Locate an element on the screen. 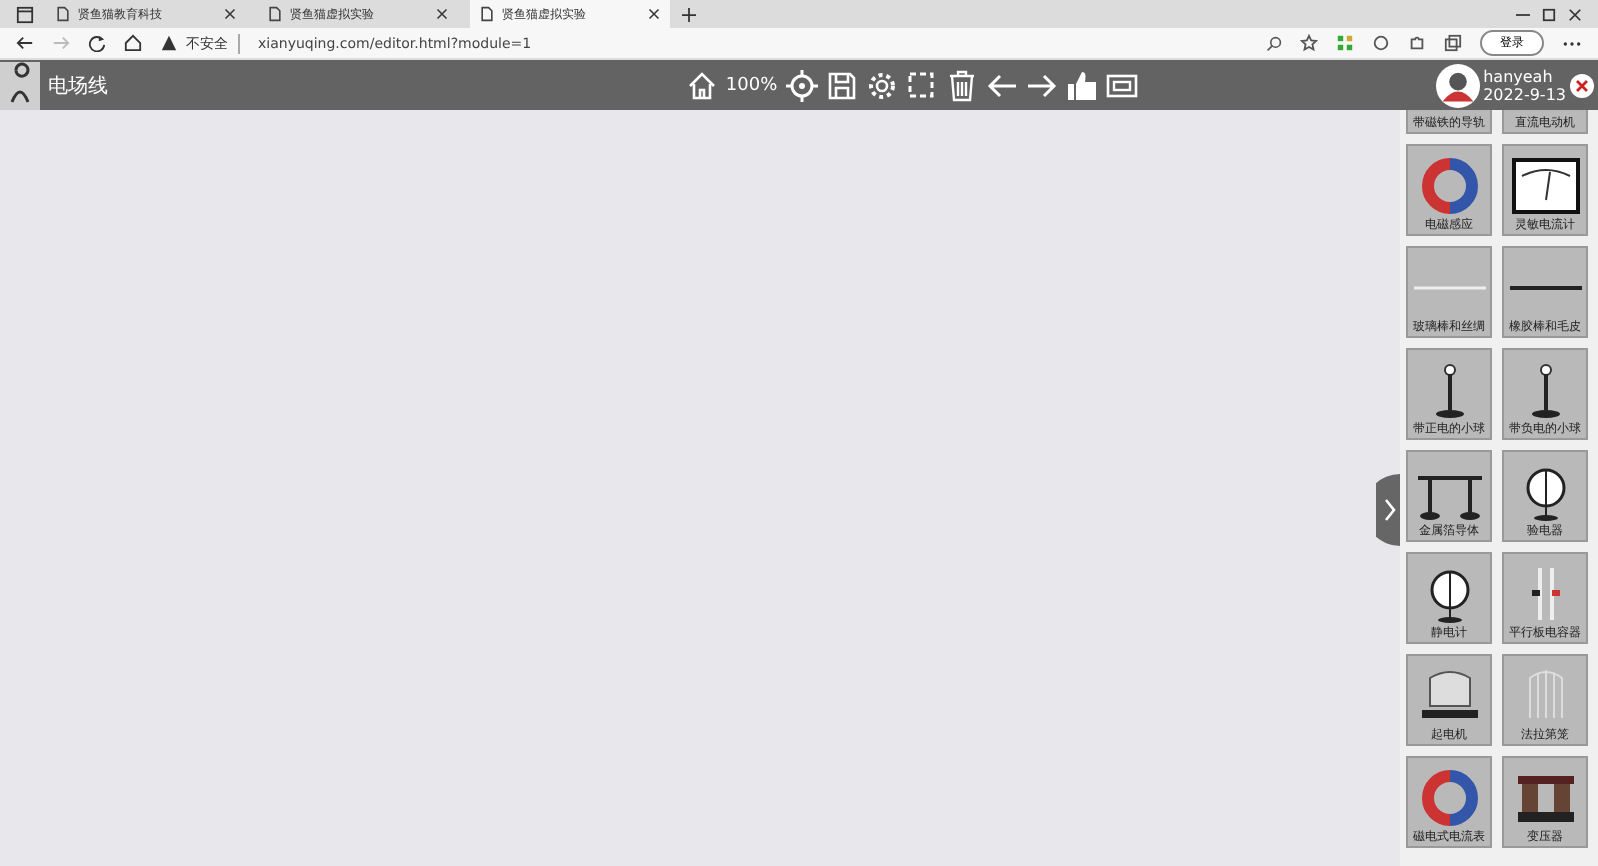 The height and width of the screenshot is (866, 1598). user-name: hanyeah is located at coordinates (1518, 76).